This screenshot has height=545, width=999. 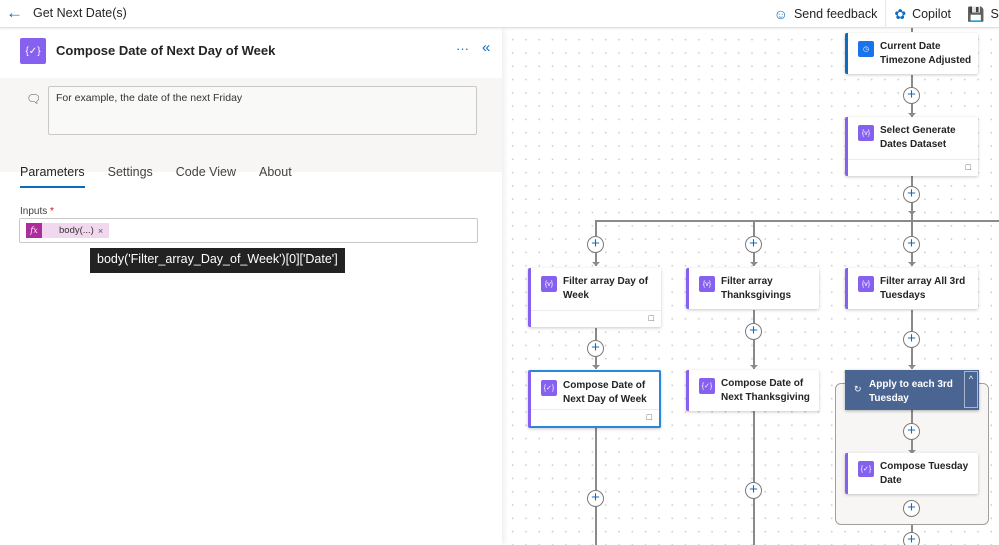 I want to click on save-icon: 💾, so click(x=976, y=13).